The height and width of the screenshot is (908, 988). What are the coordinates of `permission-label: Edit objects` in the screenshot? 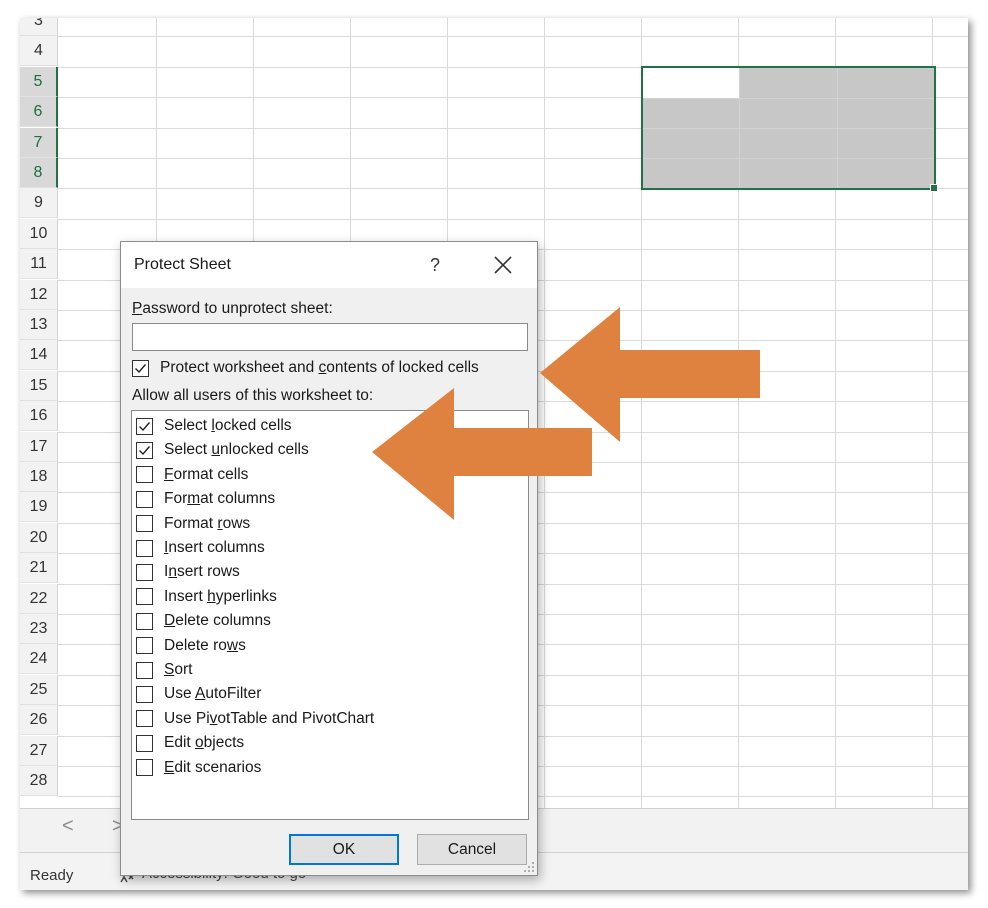 It's located at (204, 743).